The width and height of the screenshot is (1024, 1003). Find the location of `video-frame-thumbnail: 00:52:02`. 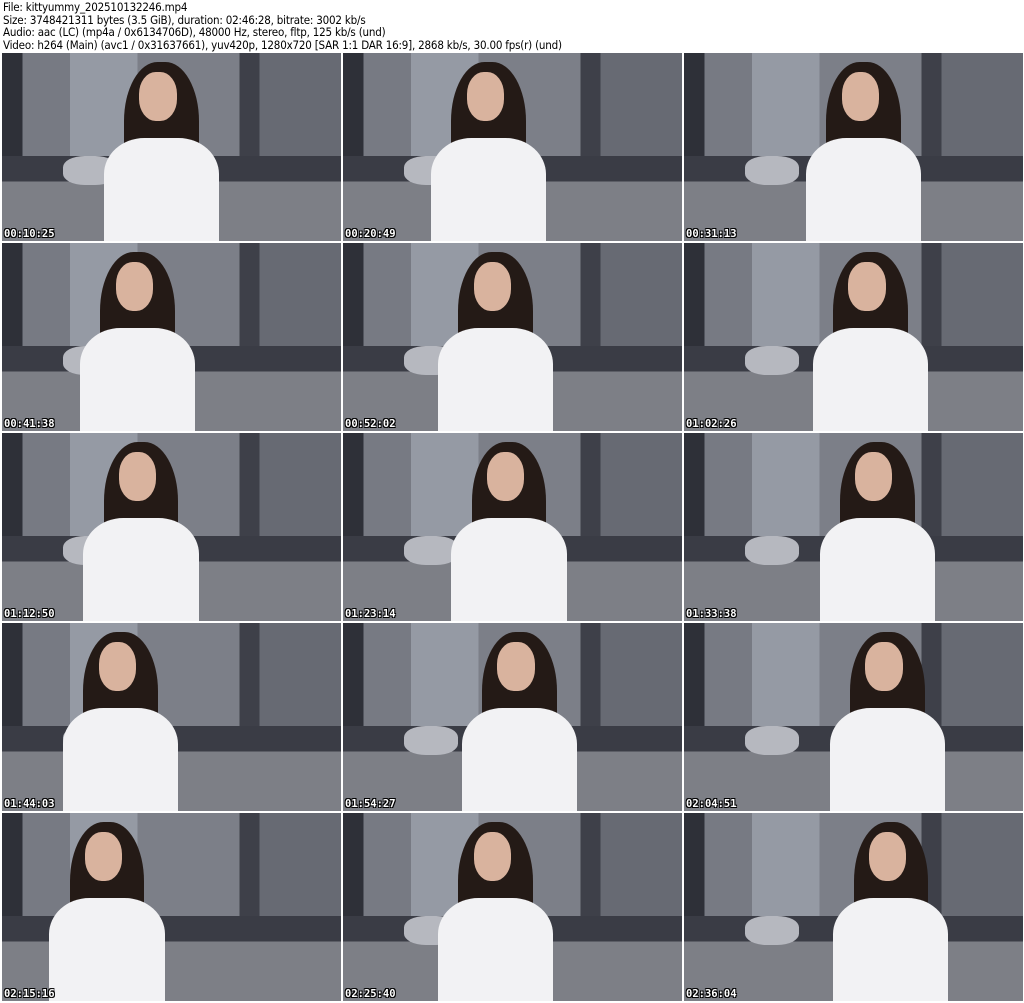

video-frame-thumbnail: 00:52:02 is located at coordinates (512, 337).